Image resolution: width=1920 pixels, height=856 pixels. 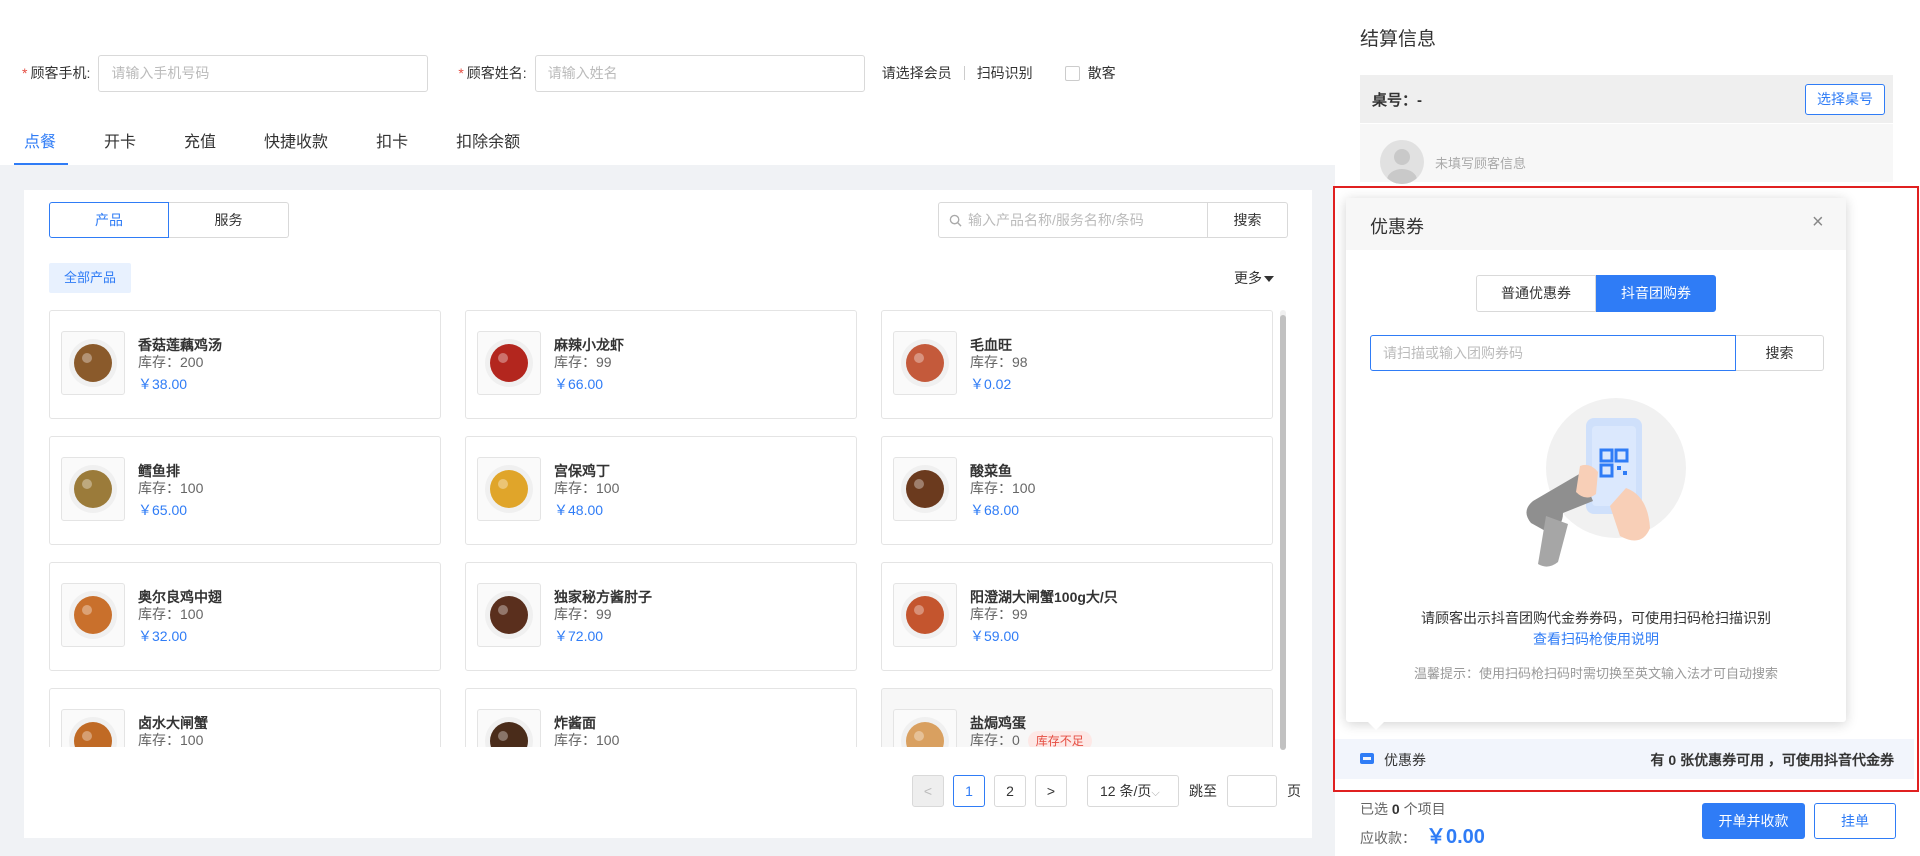 What do you see at coordinates (1780, 353) in the screenshot?
I see `coupon-search-button: 搜索` at bounding box center [1780, 353].